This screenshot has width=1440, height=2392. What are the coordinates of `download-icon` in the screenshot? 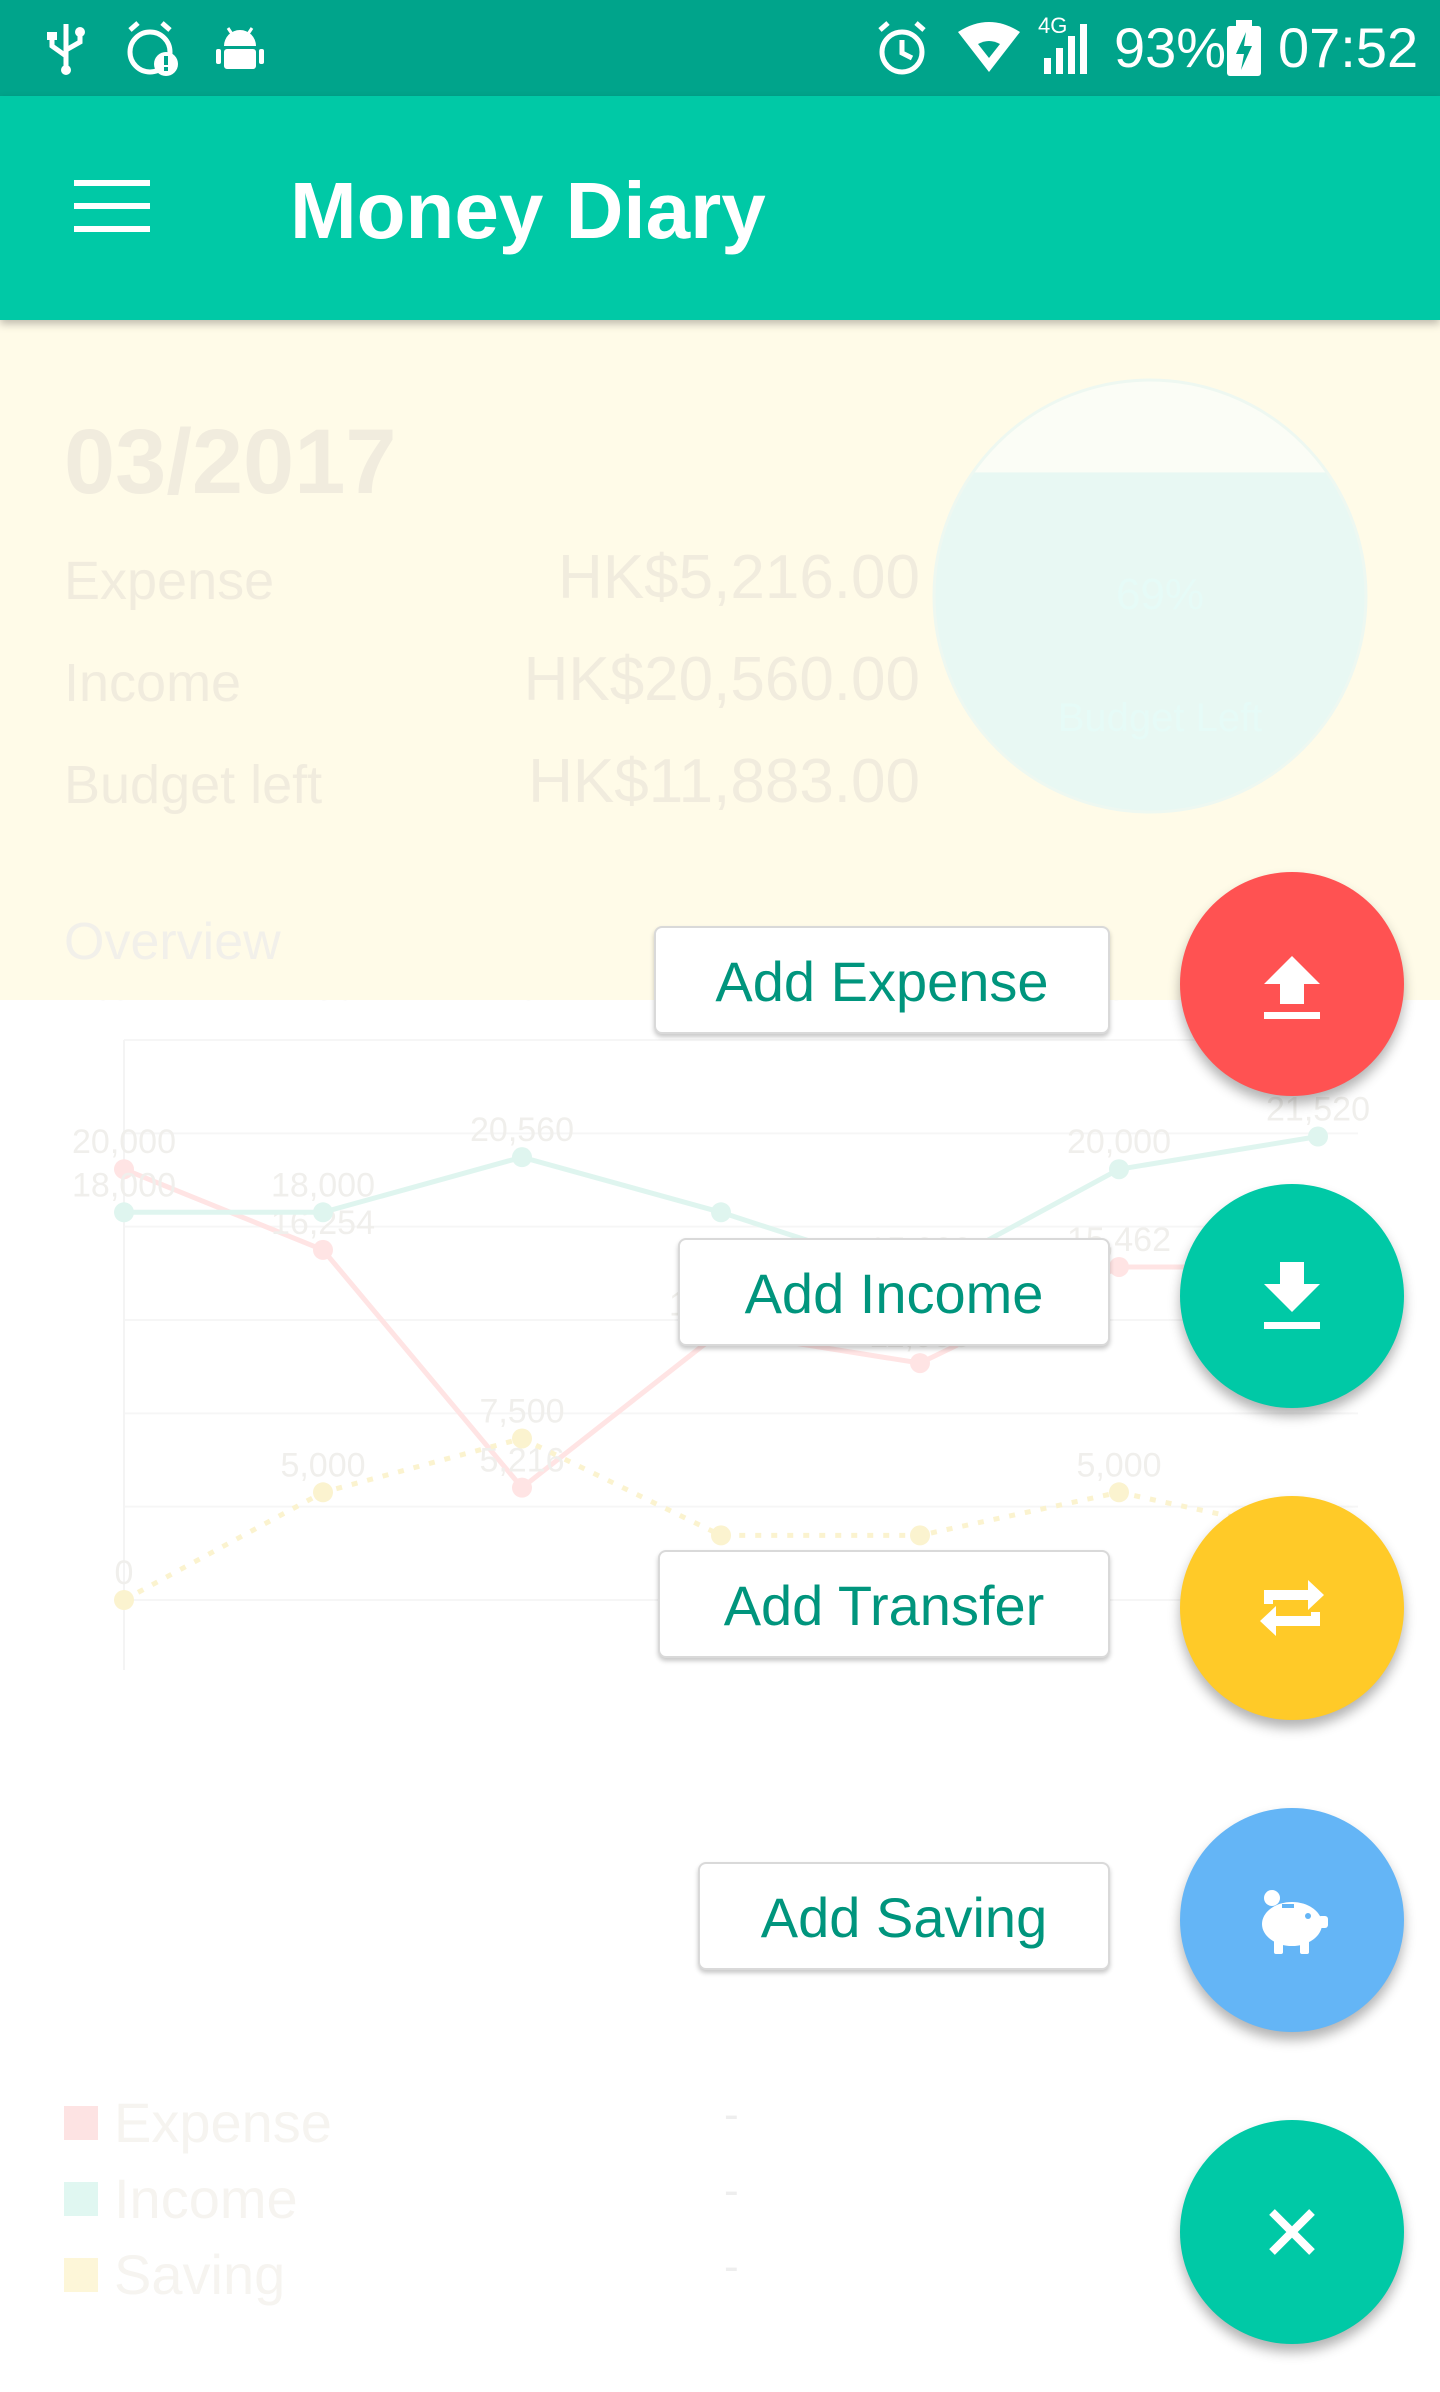 It's located at (1292, 1295).